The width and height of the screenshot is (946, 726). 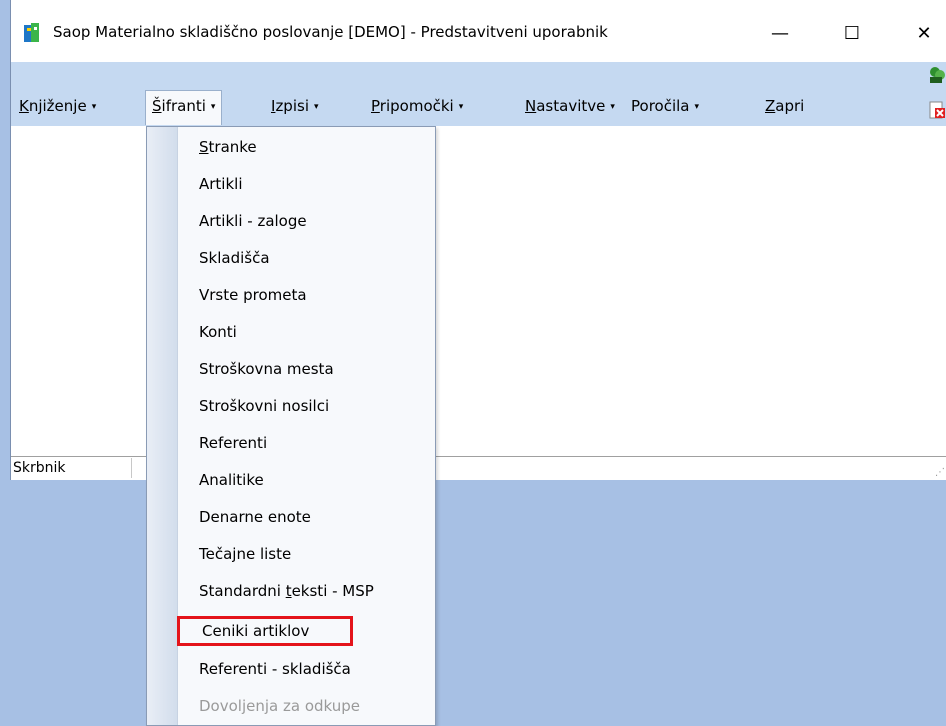 What do you see at coordinates (852, 33) in the screenshot?
I see `maximize-button: ☐` at bounding box center [852, 33].